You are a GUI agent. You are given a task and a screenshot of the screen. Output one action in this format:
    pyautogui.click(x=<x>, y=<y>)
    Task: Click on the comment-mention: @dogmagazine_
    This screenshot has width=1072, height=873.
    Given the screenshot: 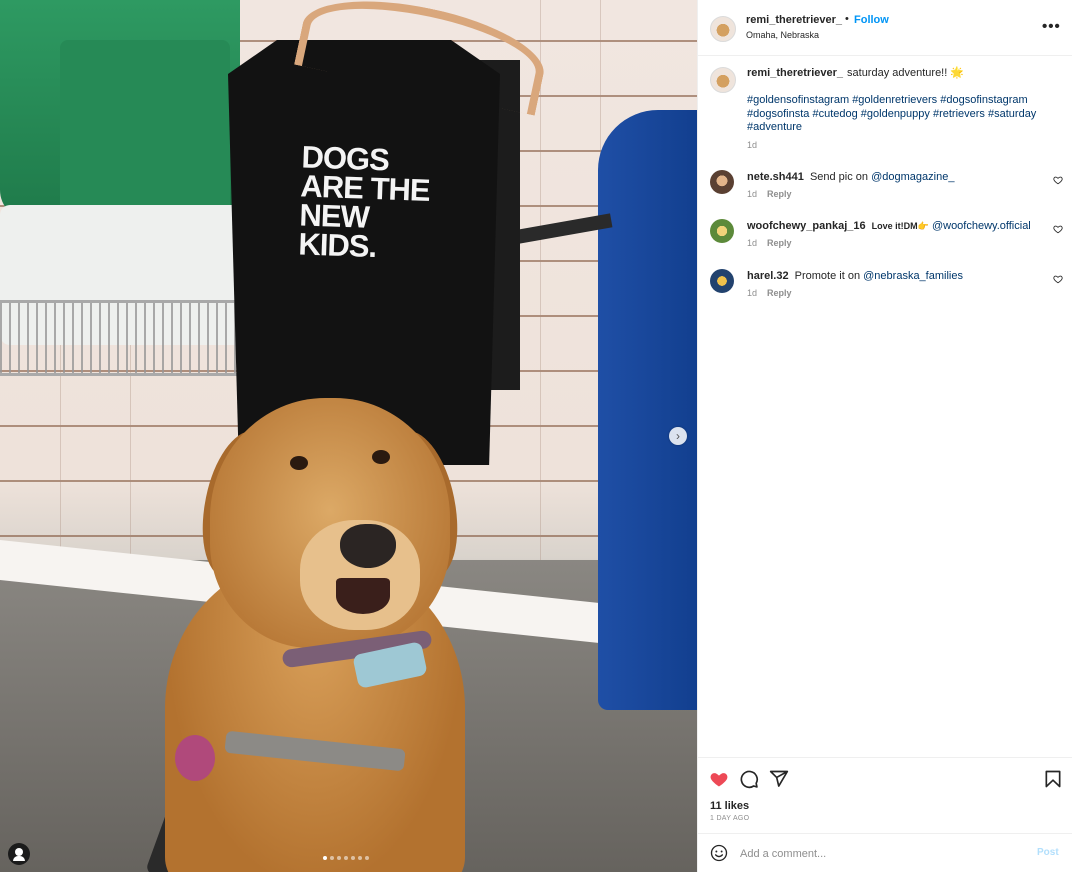 What is the action you would take?
    pyautogui.click(x=912, y=177)
    